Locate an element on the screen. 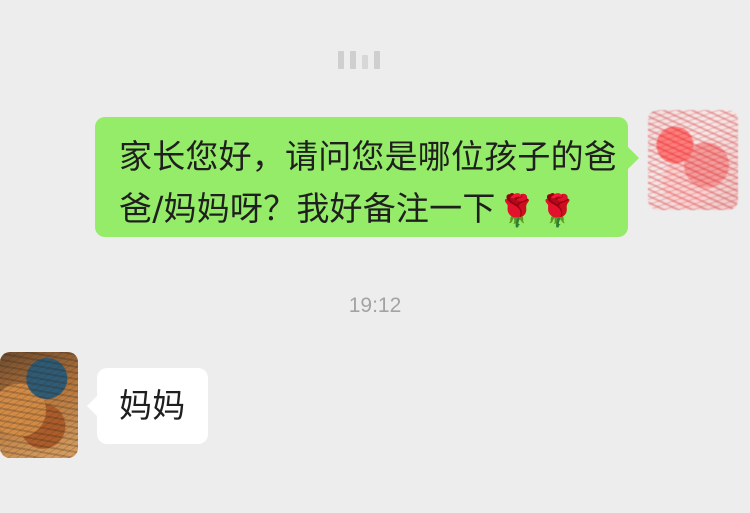 The height and width of the screenshot is (513, 750). self-message-line-2-text: 爸/妈妈呀？我好备注一下 is located at coordinates (307, 208).